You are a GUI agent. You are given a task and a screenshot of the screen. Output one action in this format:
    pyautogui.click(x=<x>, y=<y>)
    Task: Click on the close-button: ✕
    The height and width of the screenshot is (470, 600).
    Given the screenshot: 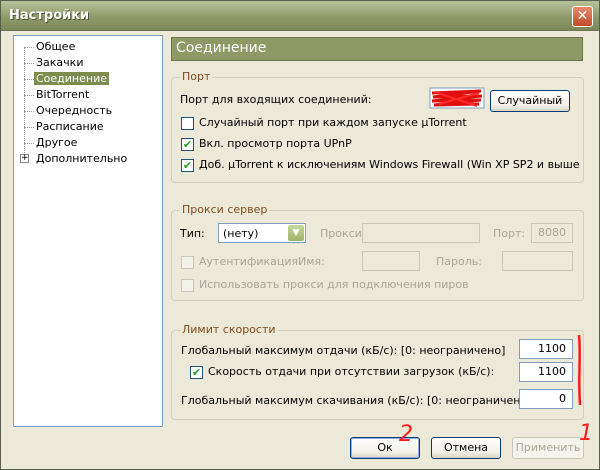 What is the action you would take?
    pyautogui.click(x=582, y=16)
    